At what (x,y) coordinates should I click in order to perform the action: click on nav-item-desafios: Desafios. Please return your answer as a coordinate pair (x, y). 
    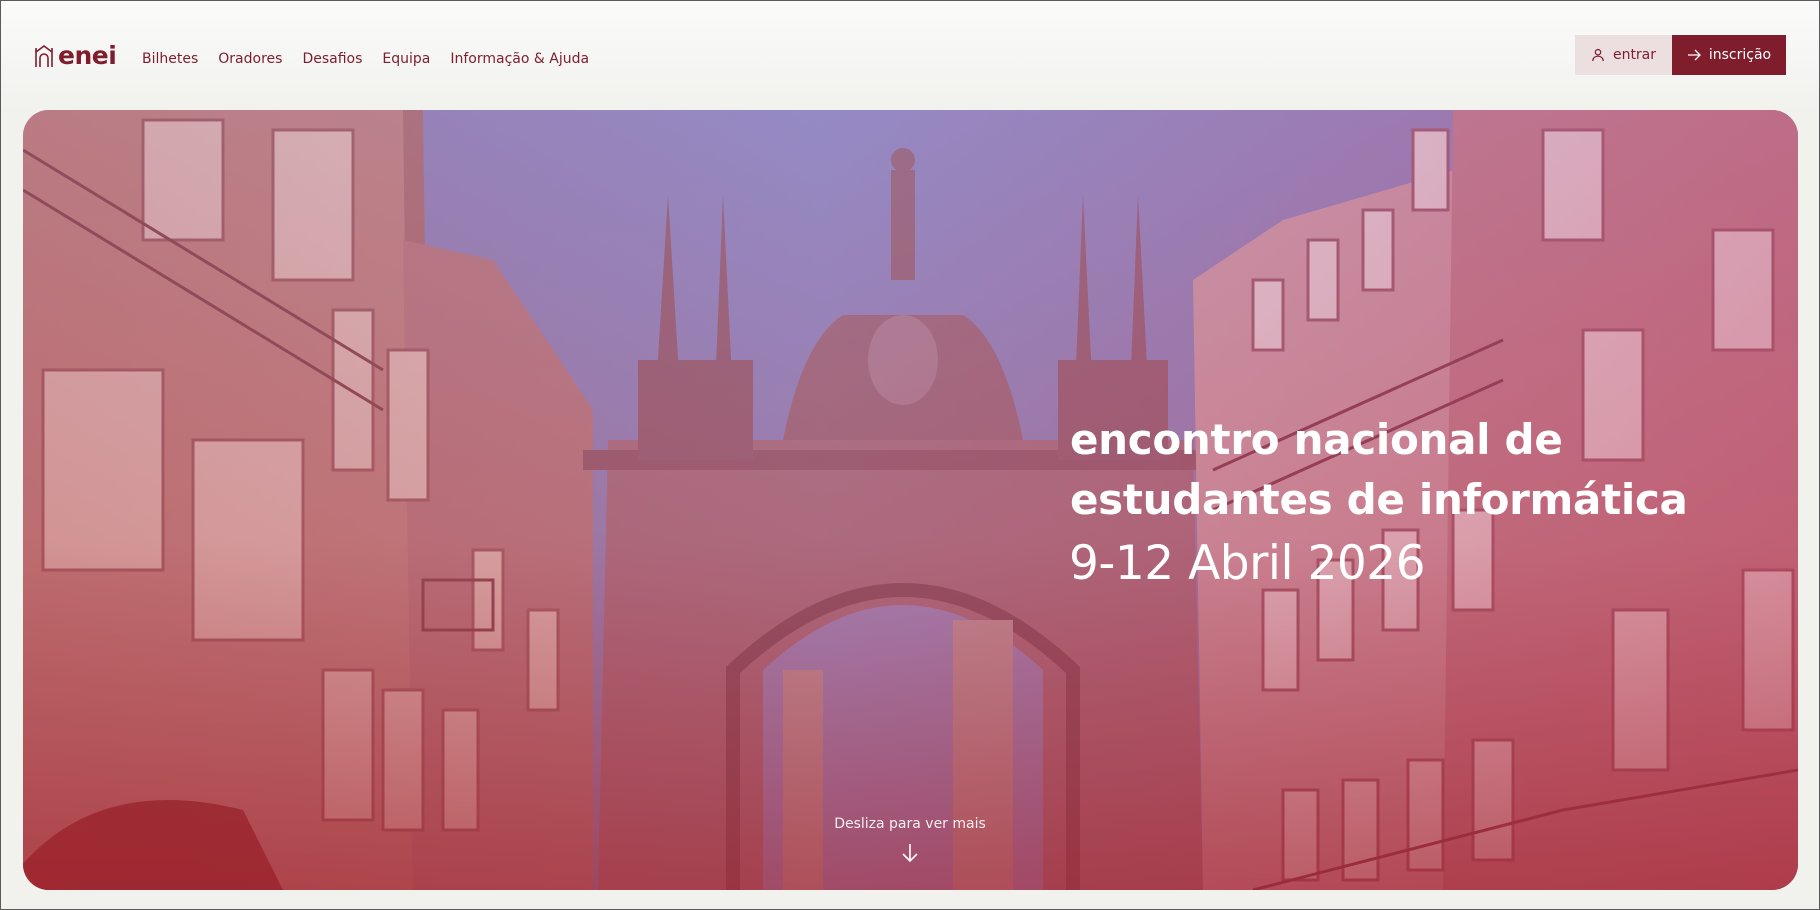
    Looking at the image, I should click on (332, 59).